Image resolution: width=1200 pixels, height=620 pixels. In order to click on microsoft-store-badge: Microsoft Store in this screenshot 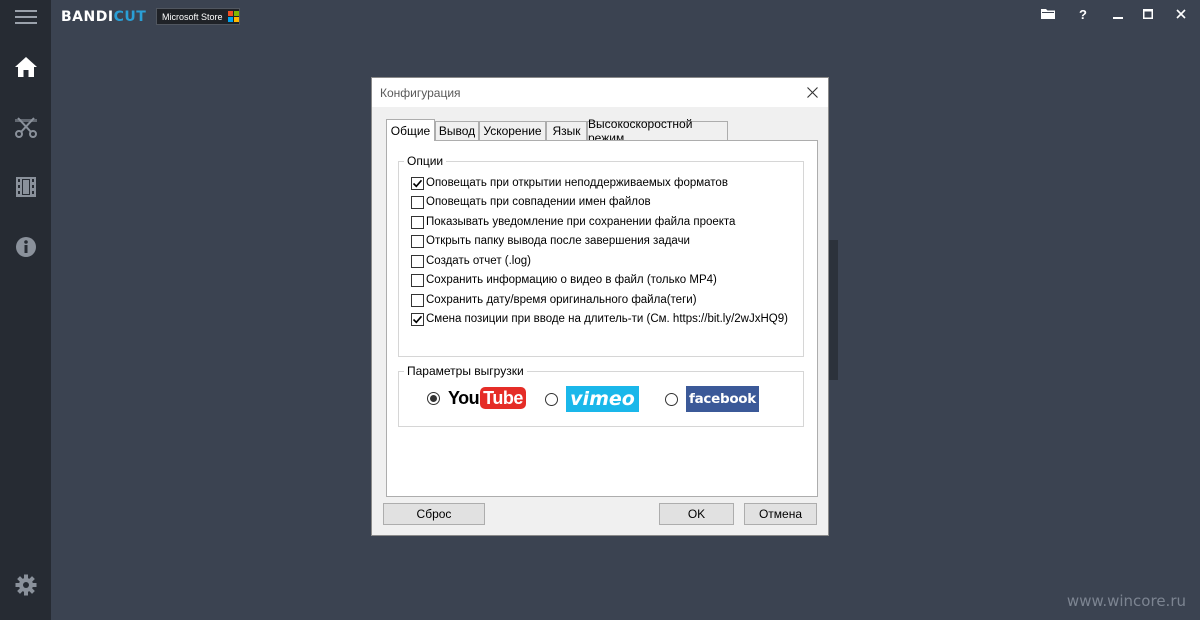, I will do `click(198, 16)`.